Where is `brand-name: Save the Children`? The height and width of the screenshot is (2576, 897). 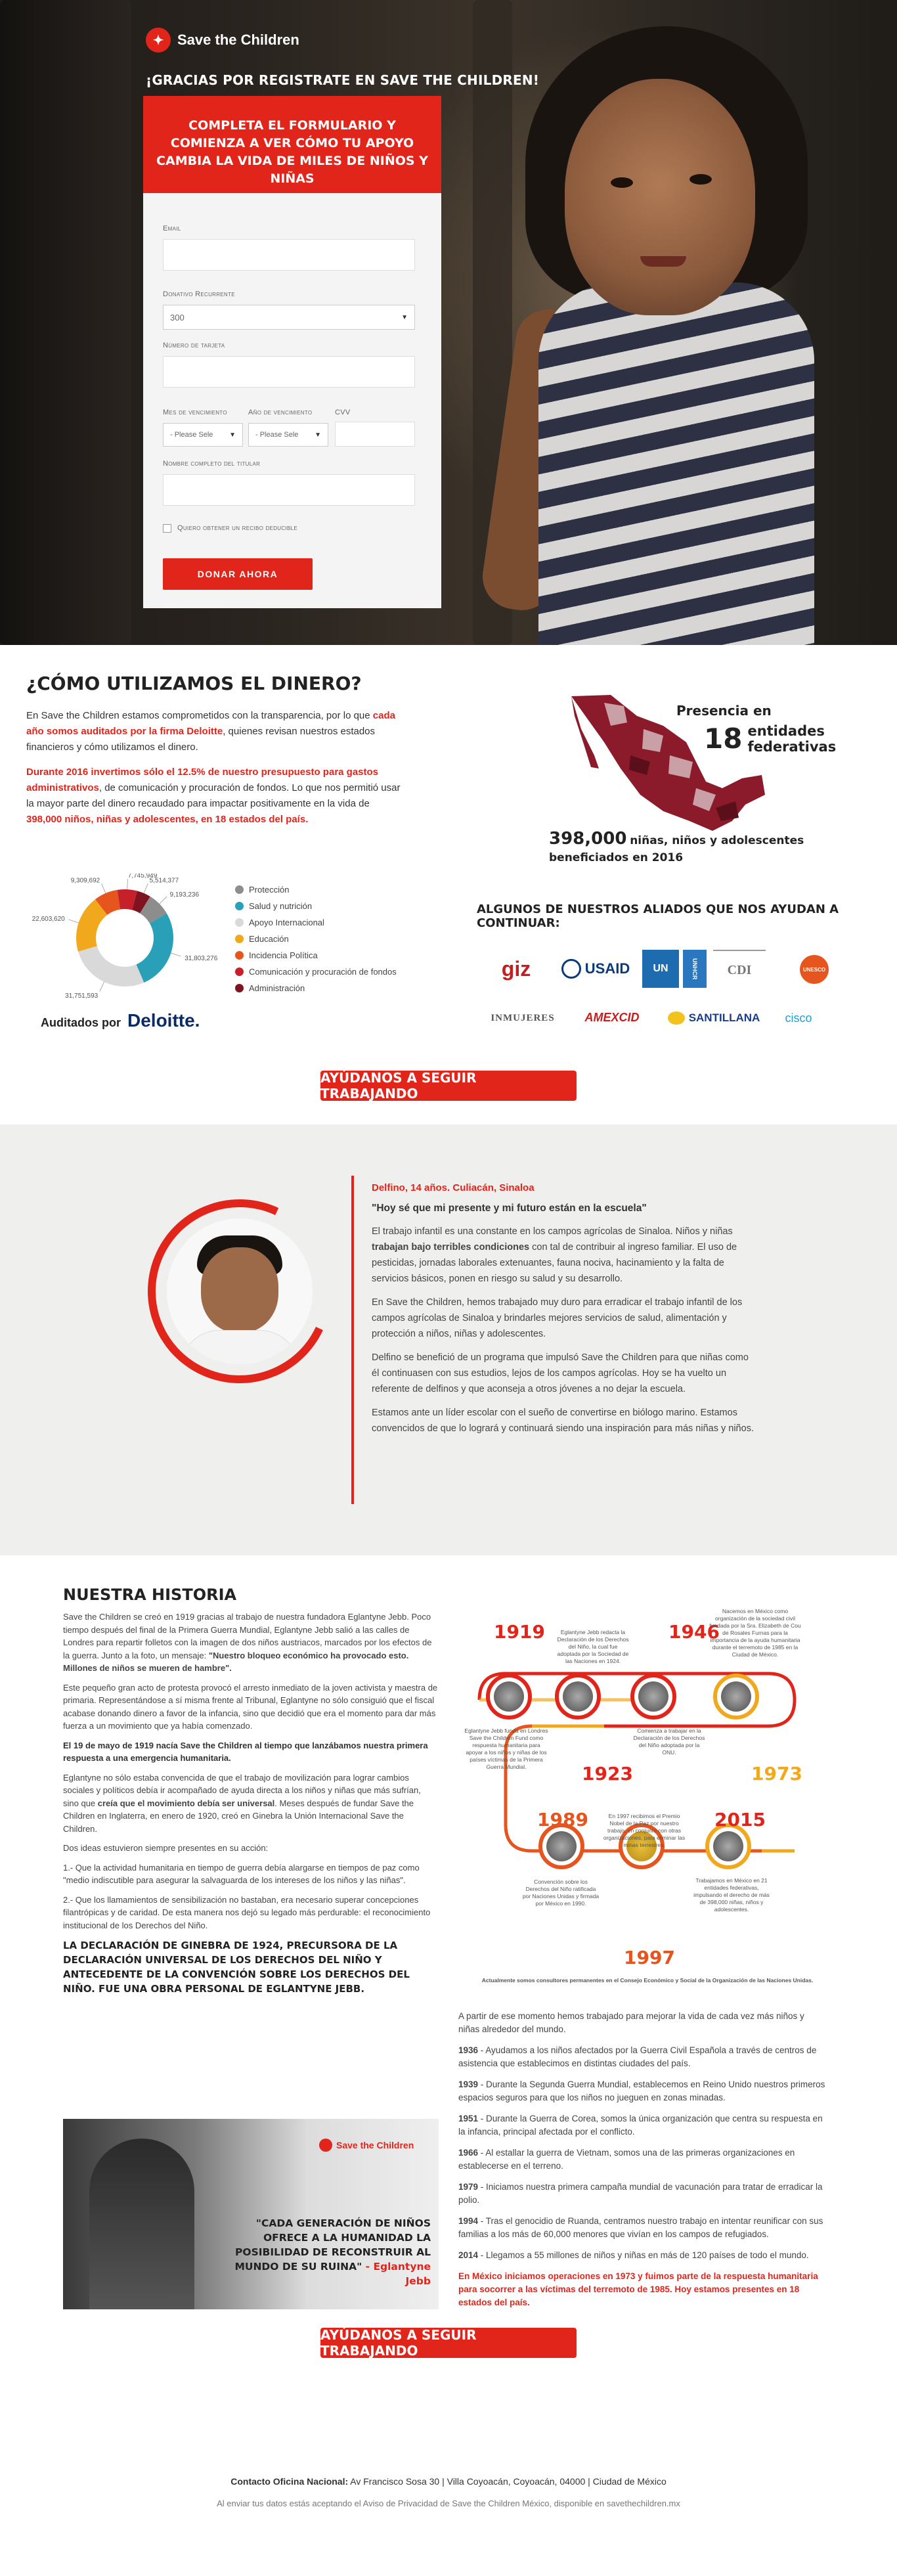
brand-name: Save the Children is located at coordinates (238, 40).